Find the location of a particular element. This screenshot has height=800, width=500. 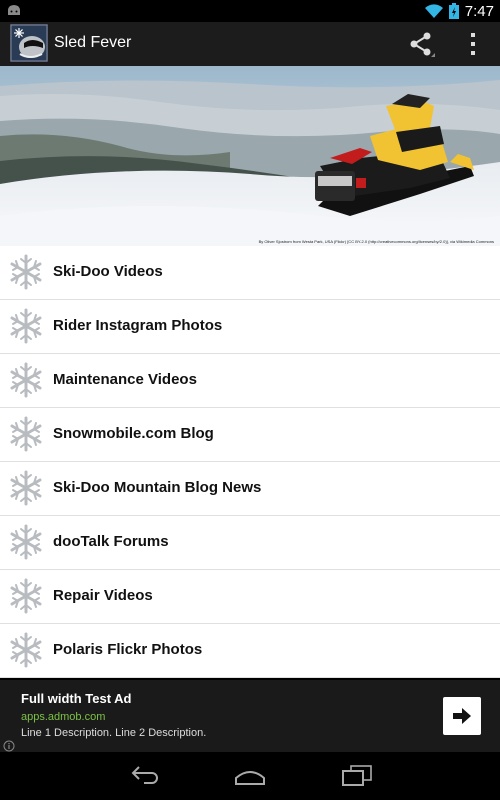

home-icon is located at coordinates (250, 775).